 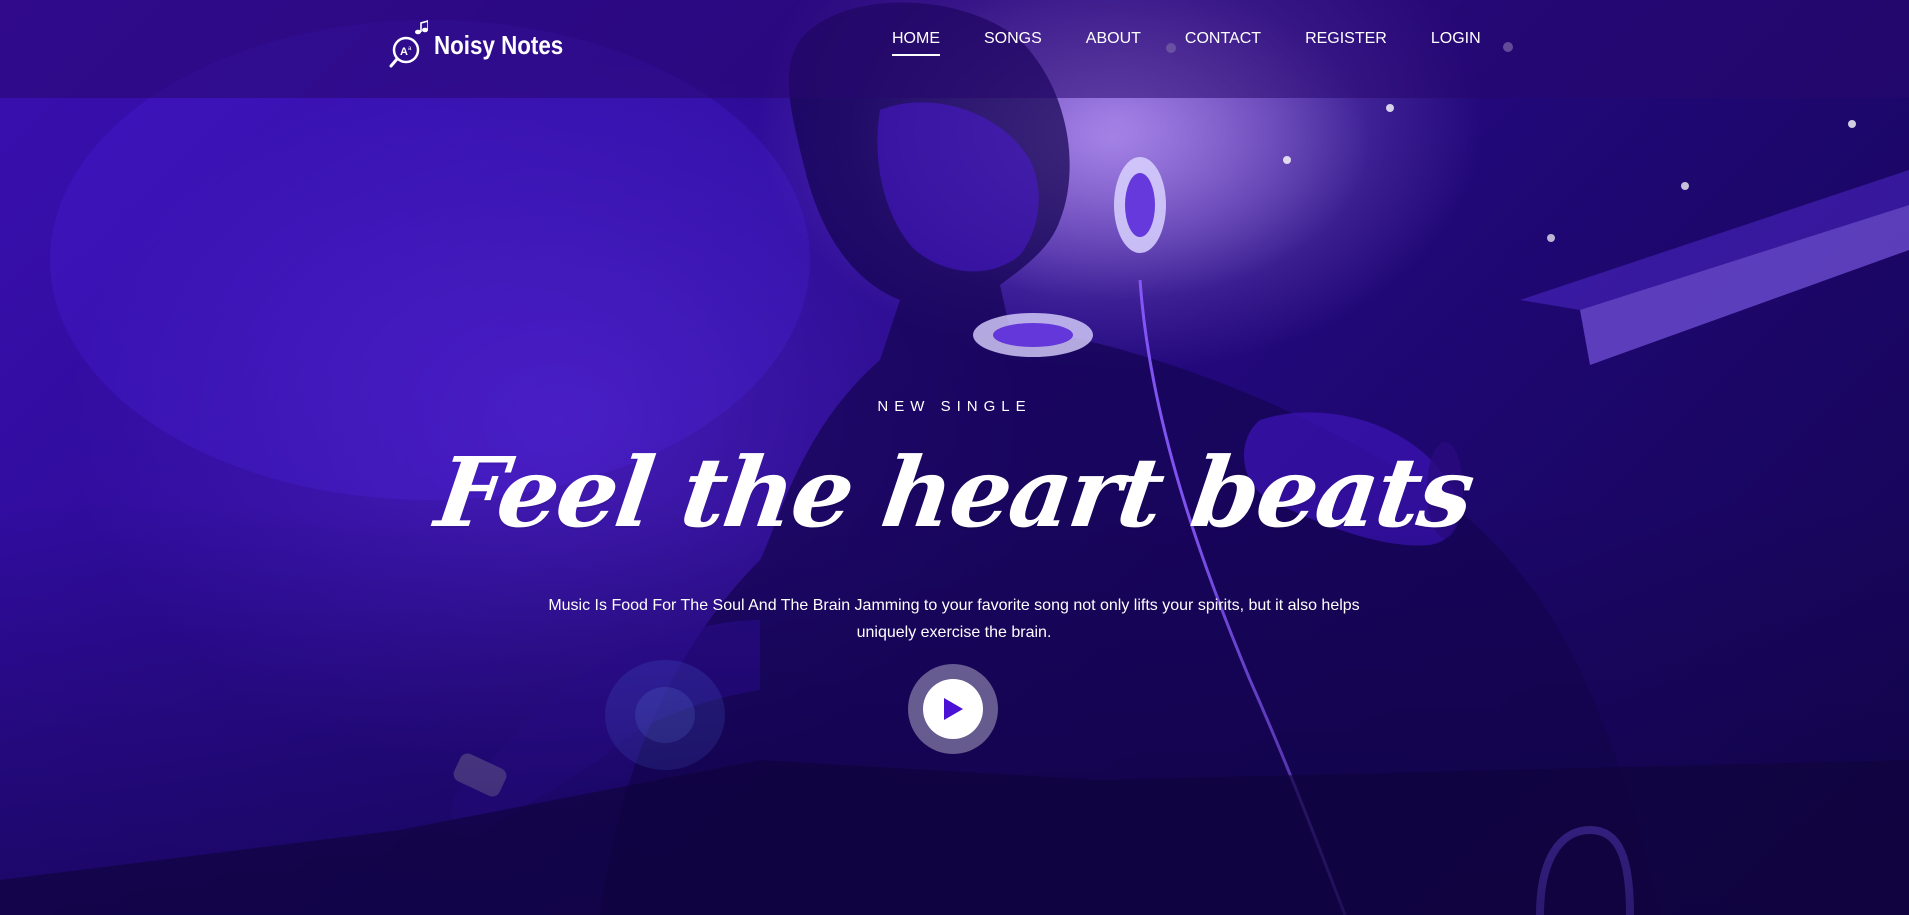 What do you see at coordinates (1013, 43) in the screenshot?
I see `nav-item-songs: SONGS` at bounding box center [1013, 43].